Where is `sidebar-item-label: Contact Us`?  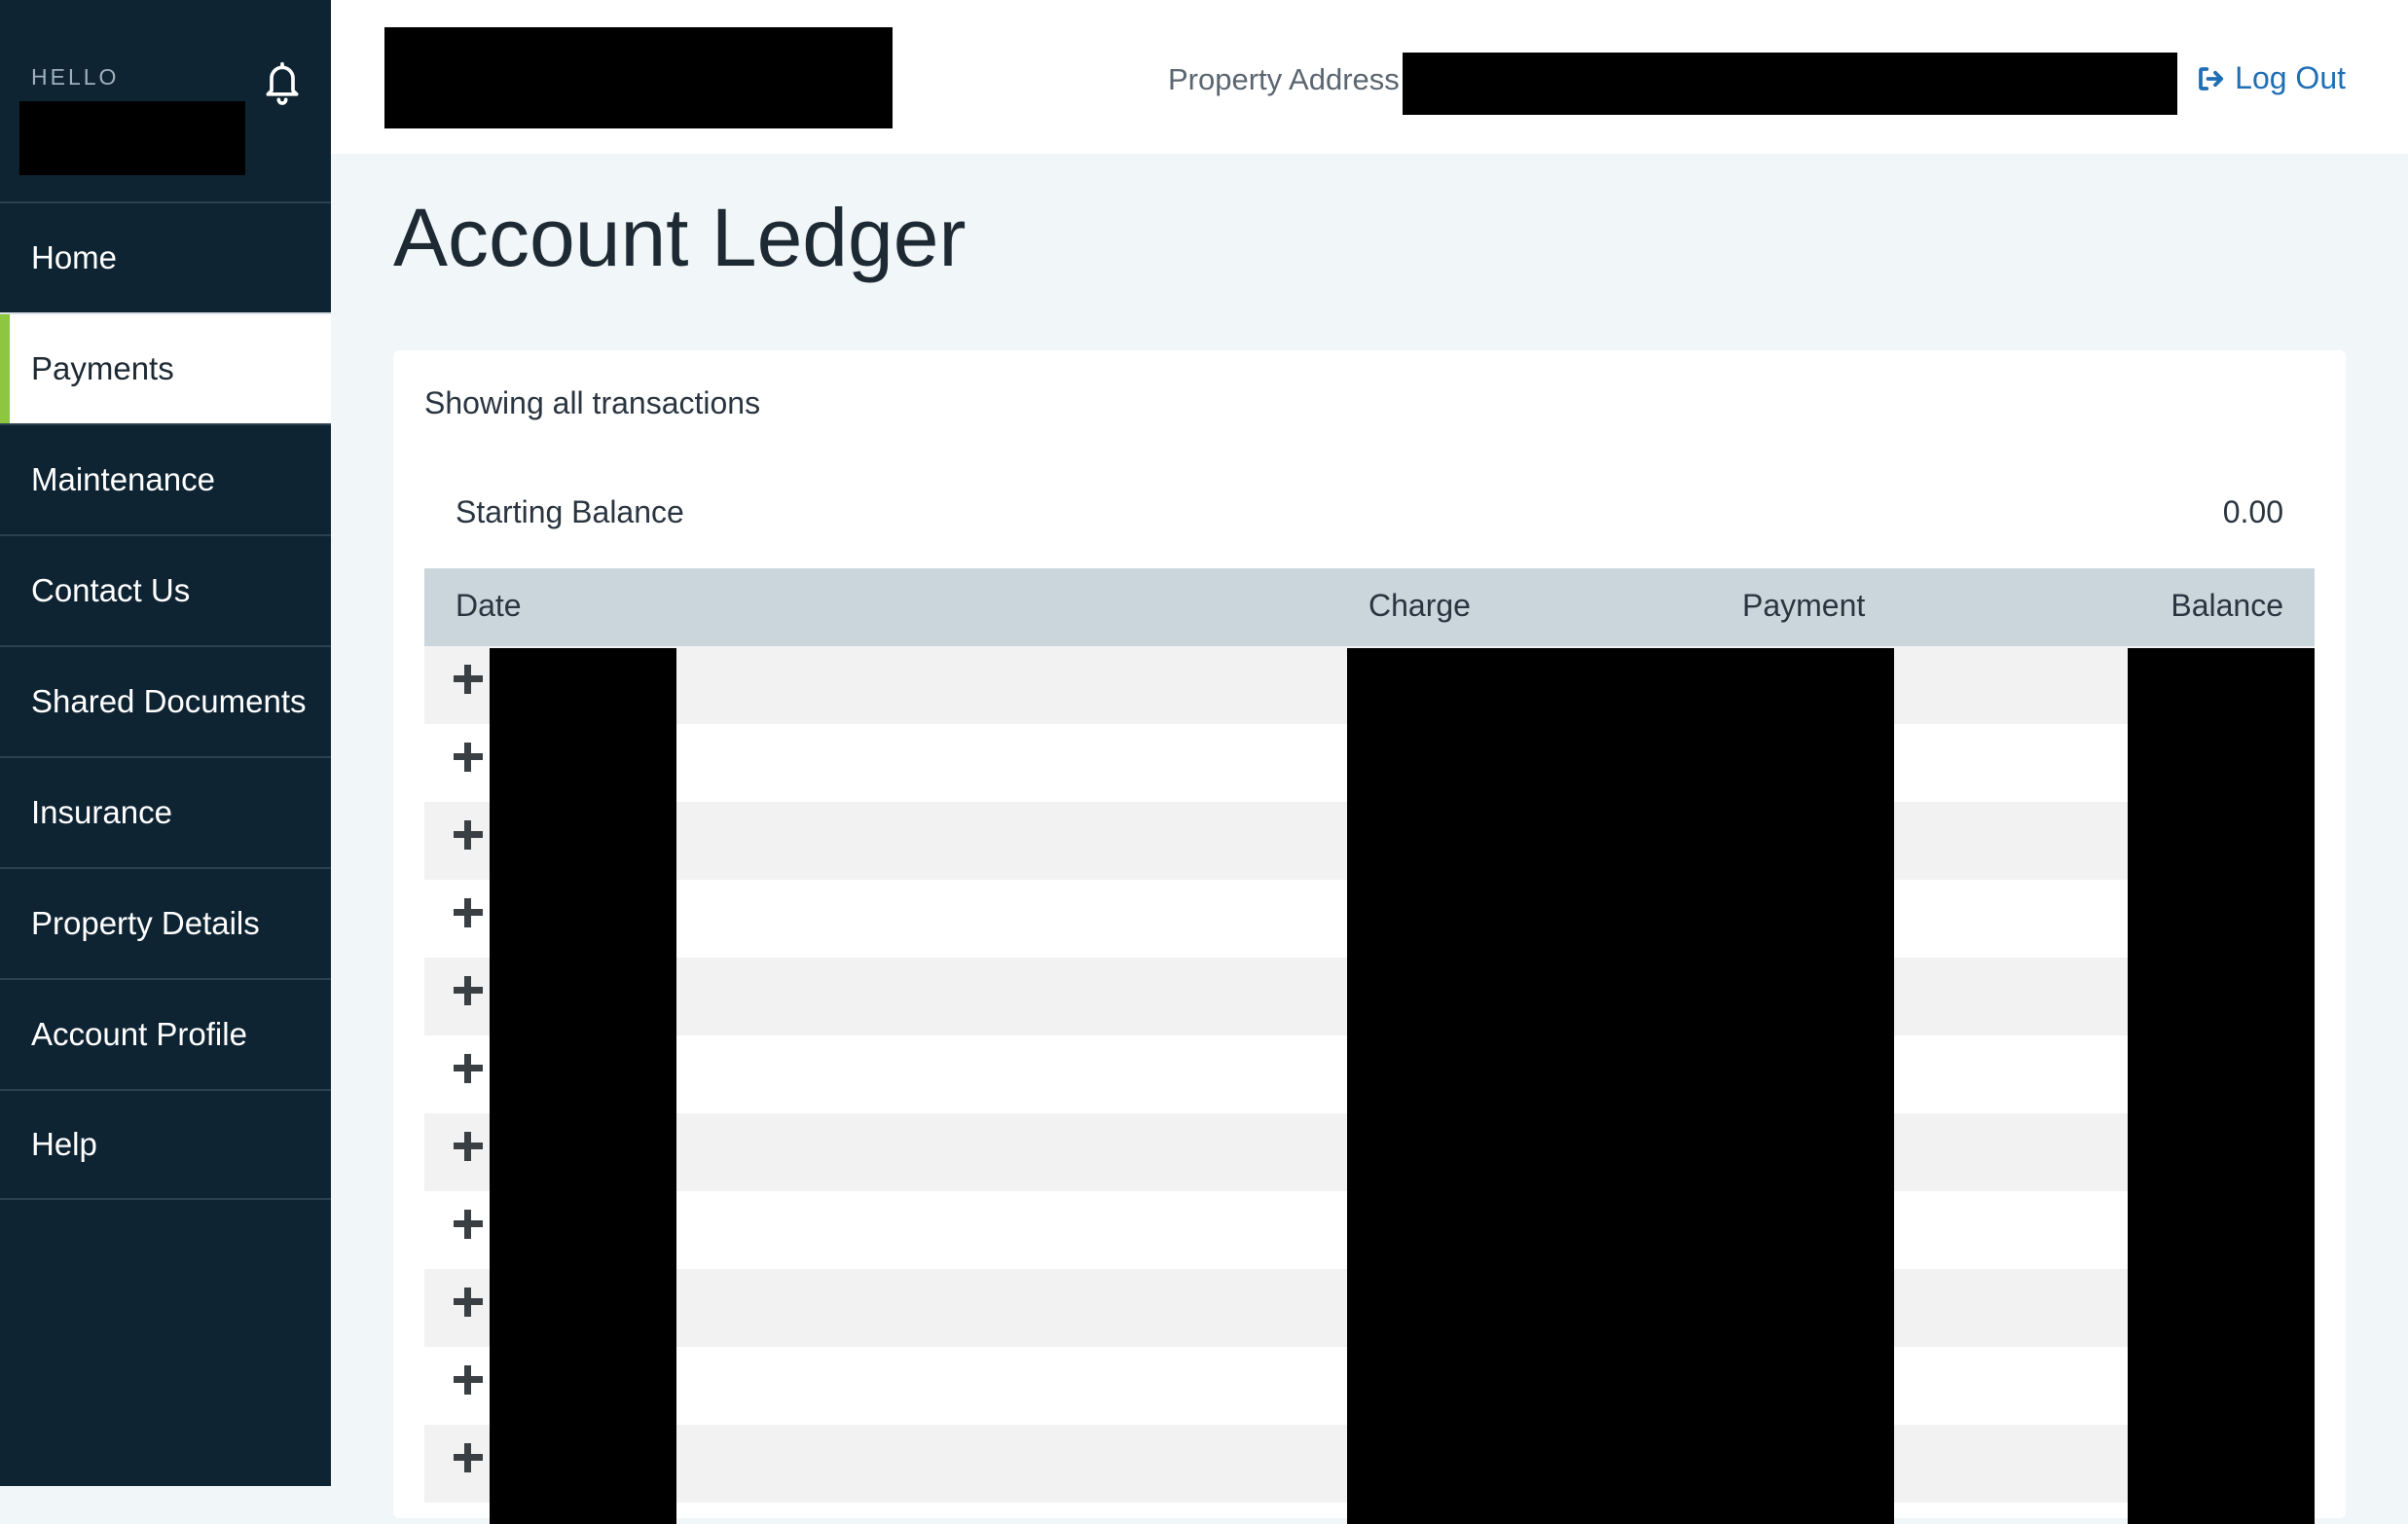 sidebar-item-label: Contact Us is located at coordinates (111, 590).